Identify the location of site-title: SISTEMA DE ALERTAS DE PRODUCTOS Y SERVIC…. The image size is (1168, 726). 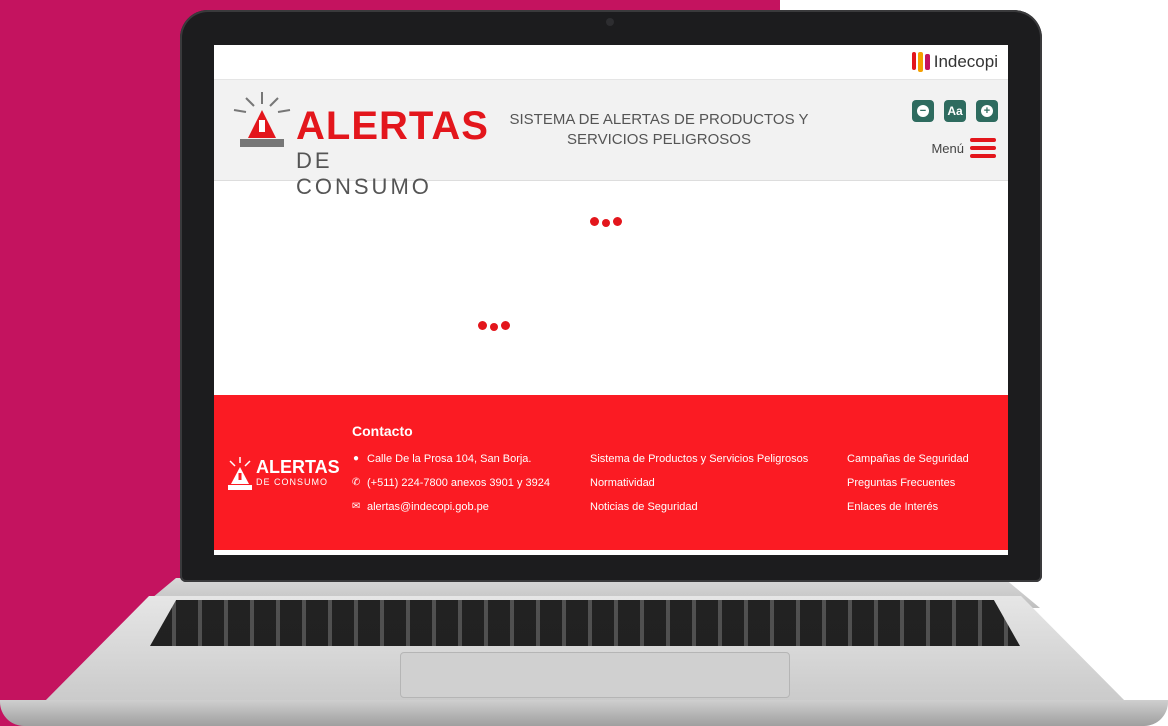
(659, 130).